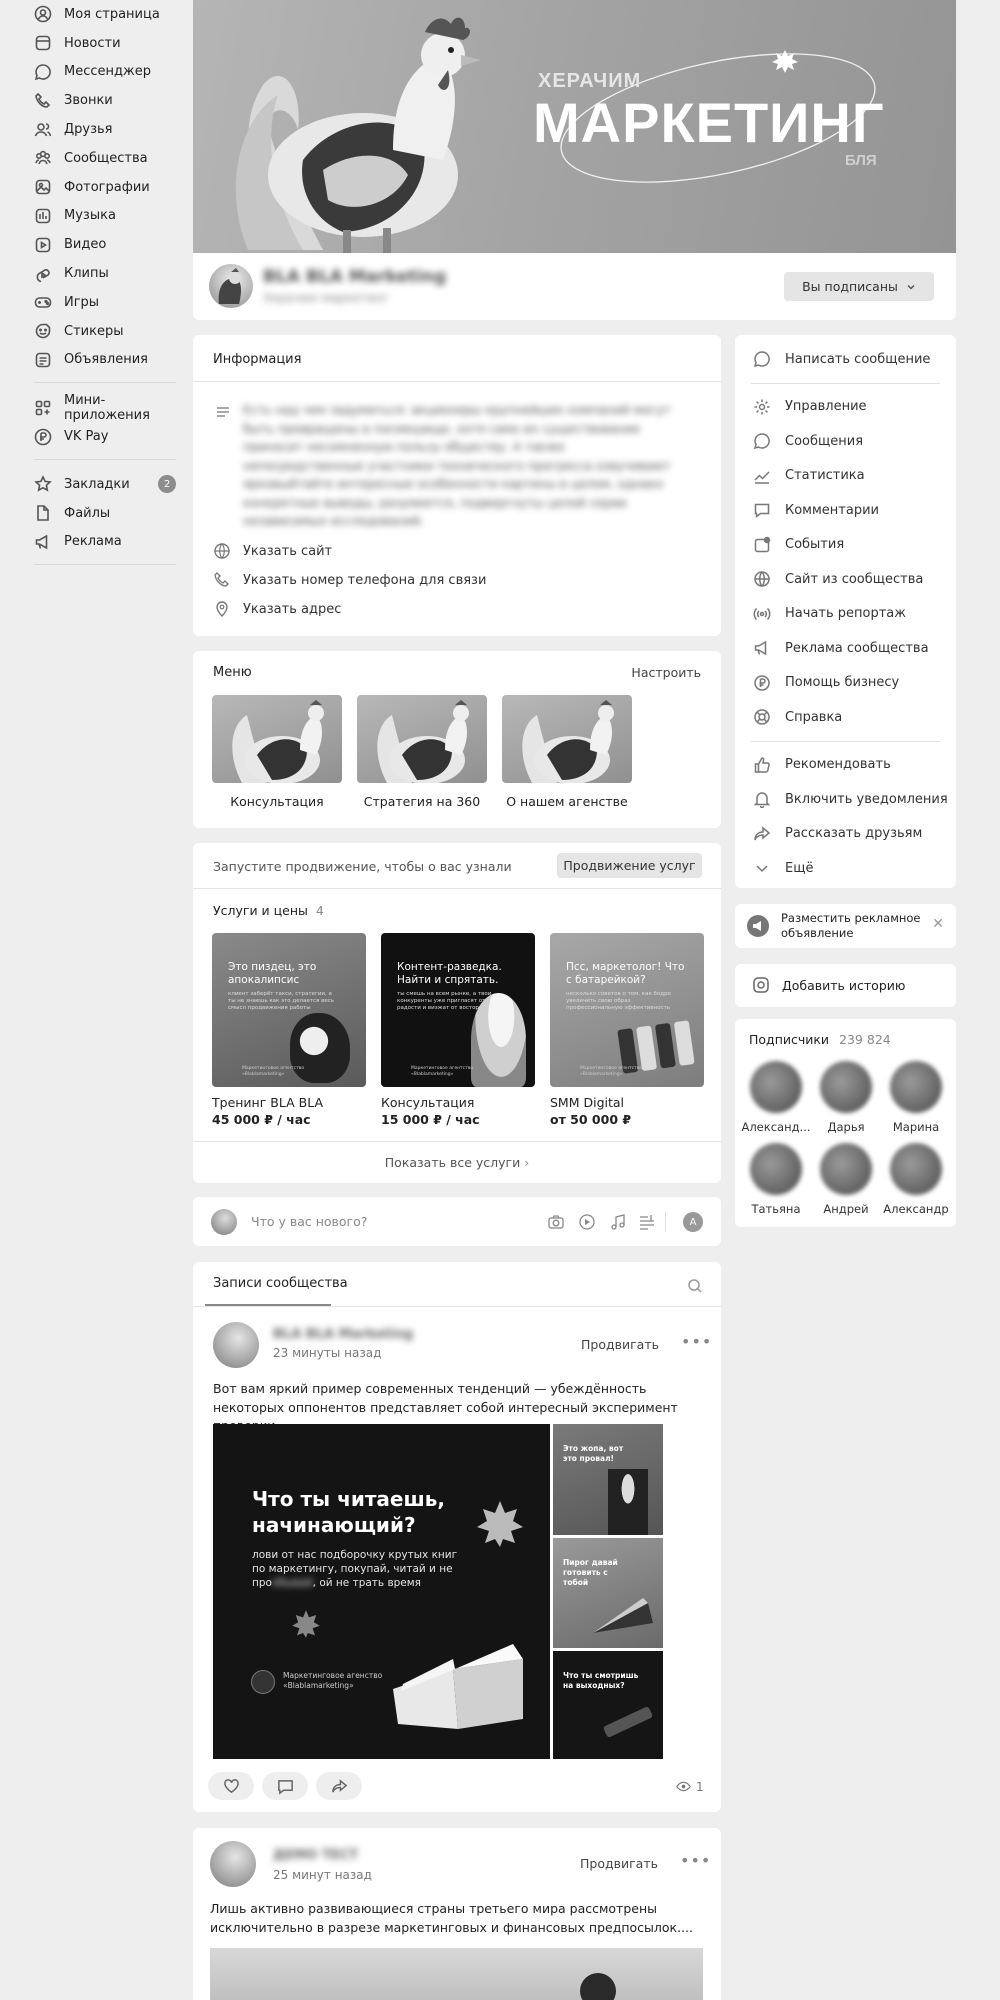 Image resolution: width=1000 pixels, height=2000 pixels. What do you see at coordinates (776, 1184) in the screenshot?
I see `subscriber-item: Татьяна` at bounding box center [776, 1184].